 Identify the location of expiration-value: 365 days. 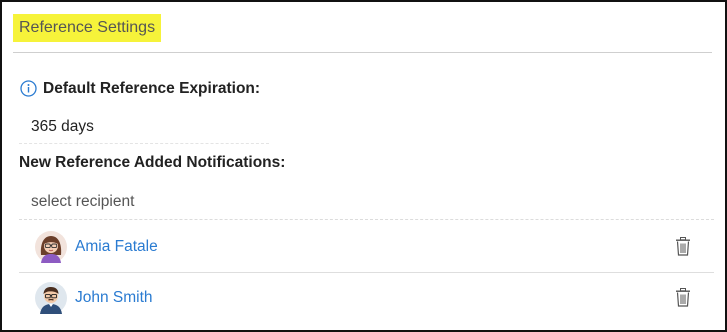
(62, 127).